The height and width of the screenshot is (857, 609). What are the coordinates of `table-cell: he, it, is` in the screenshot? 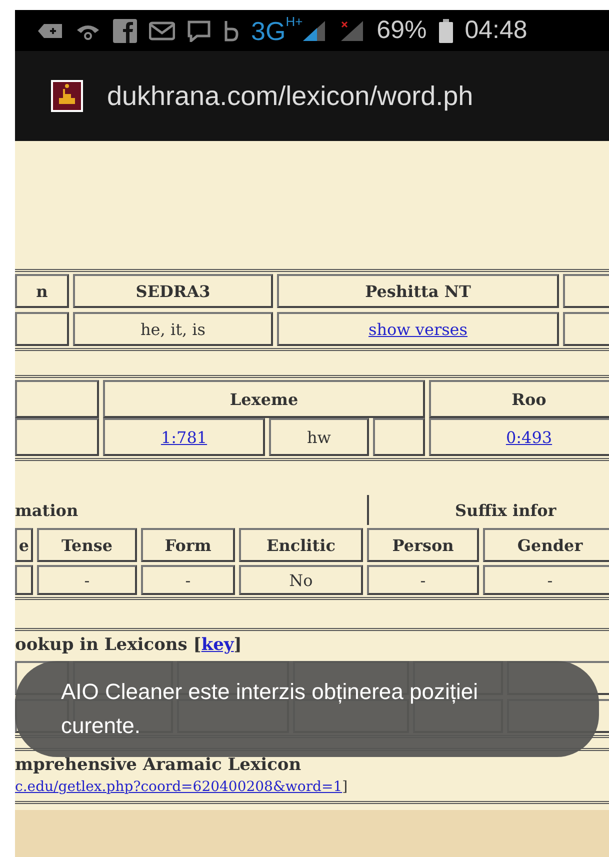 It's located at (173, 329).